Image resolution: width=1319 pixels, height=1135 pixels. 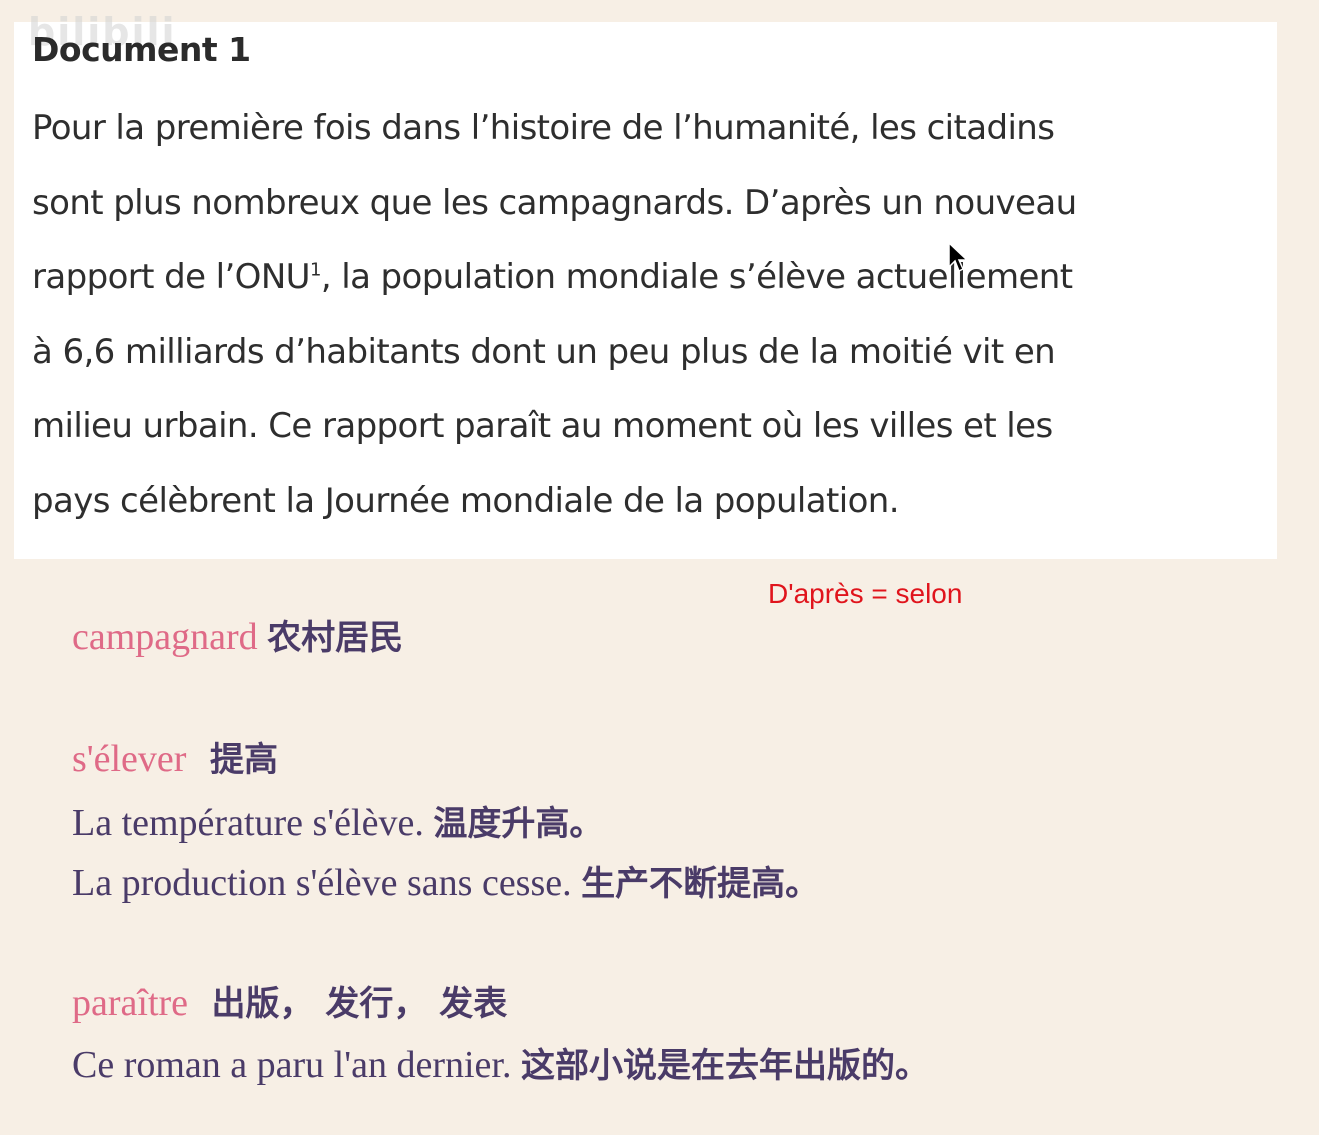 I want to click on example-french: La température s'élève., so click(x=248, y=823).